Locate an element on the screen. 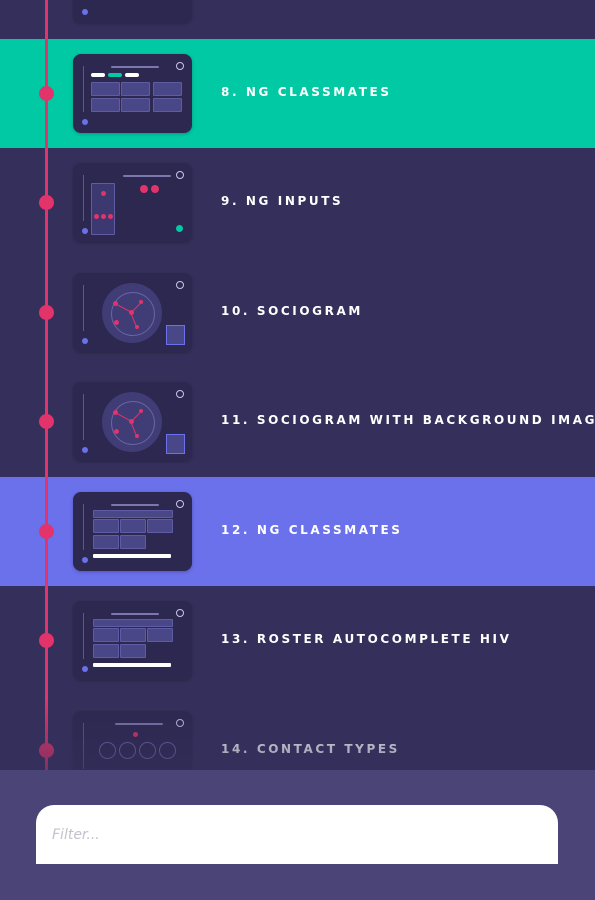  stage-thumbnail-classmates is located at coordinates (132, 93).